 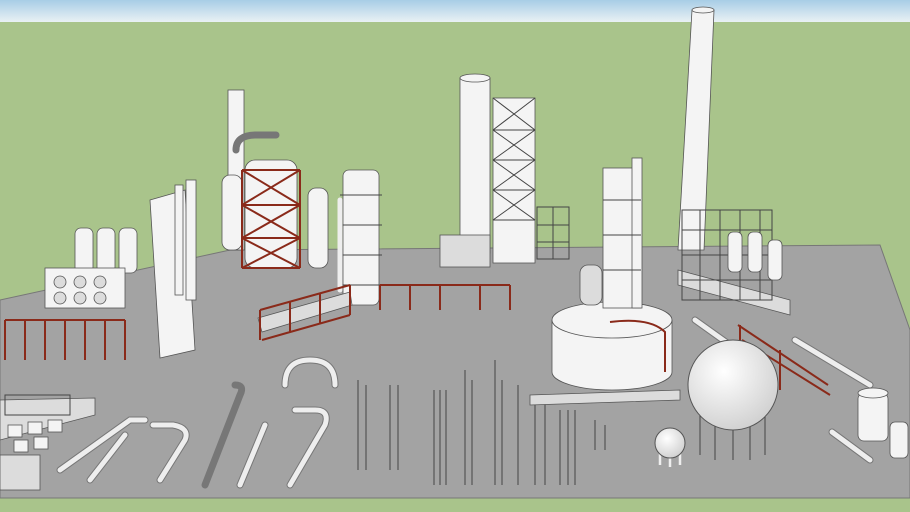 I want to click on small-spherical-tank, so click(x=670, y=447).